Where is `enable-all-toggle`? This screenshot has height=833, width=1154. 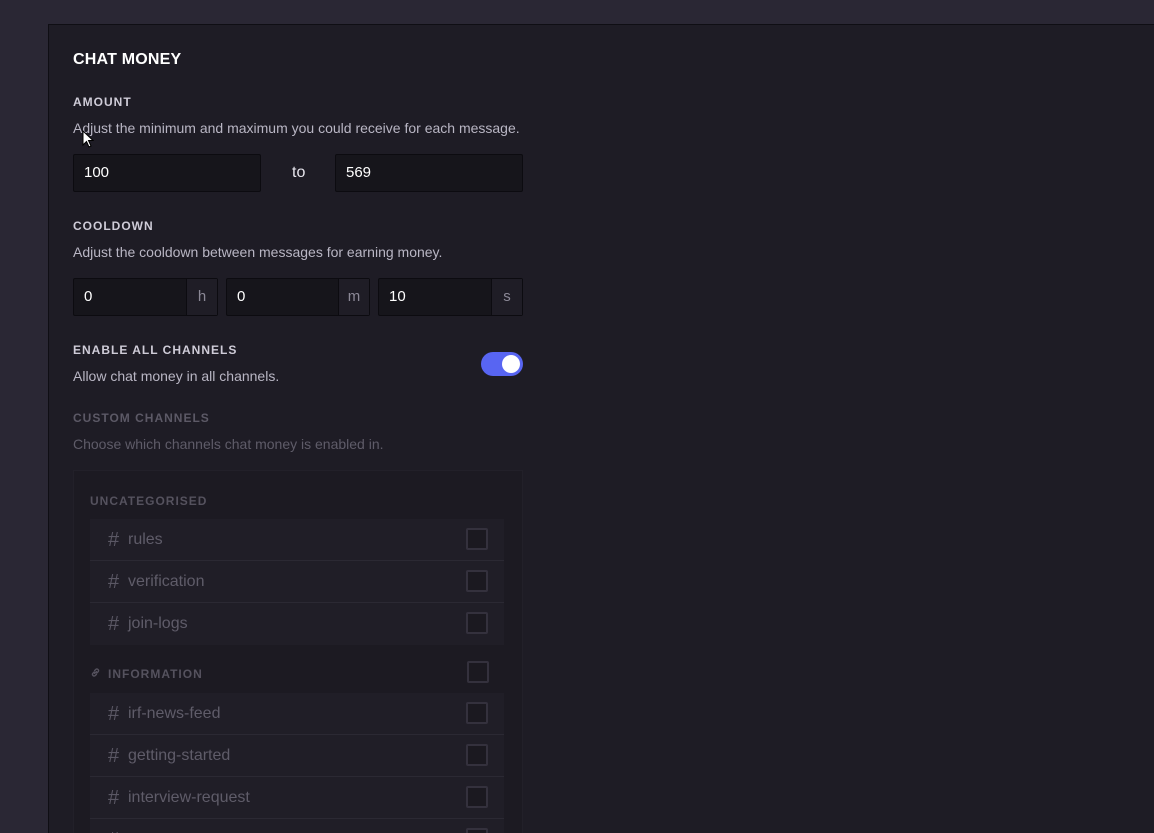
enable-all-toggle is located at coordinates (502, 364).